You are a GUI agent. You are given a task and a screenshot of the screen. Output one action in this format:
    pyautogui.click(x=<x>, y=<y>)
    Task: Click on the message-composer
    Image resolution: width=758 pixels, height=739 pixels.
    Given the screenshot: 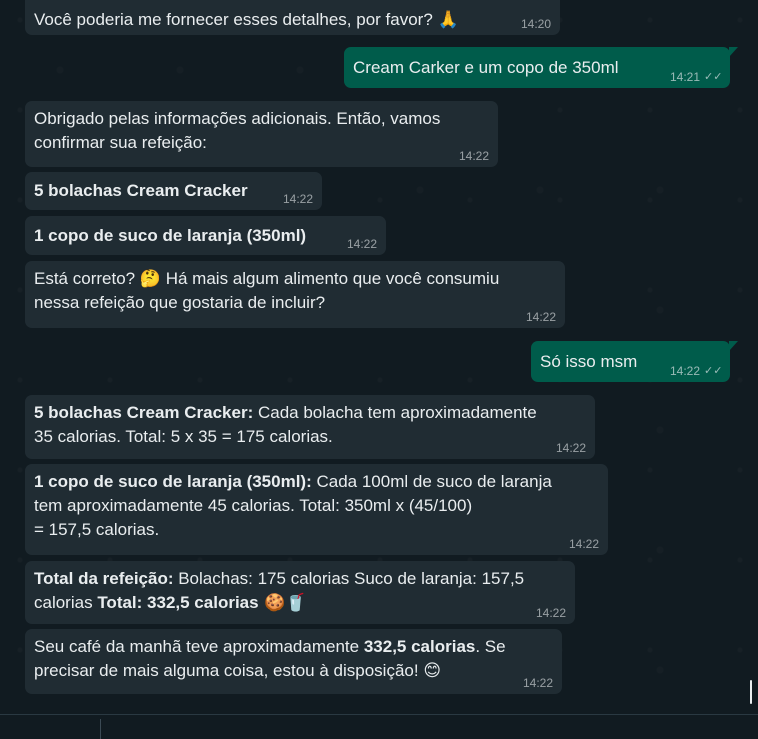 What is the action you would take?
    pyautogui.click(x=379, y=727)
    